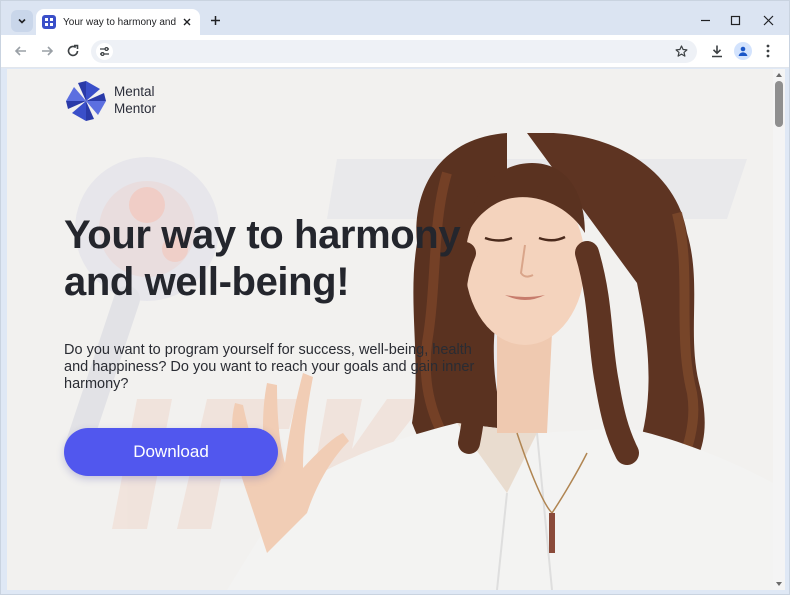 This screenshot has width=790, height=595. I want to click on tab-title: Your way to harmony and well-b, so click(119, 22).